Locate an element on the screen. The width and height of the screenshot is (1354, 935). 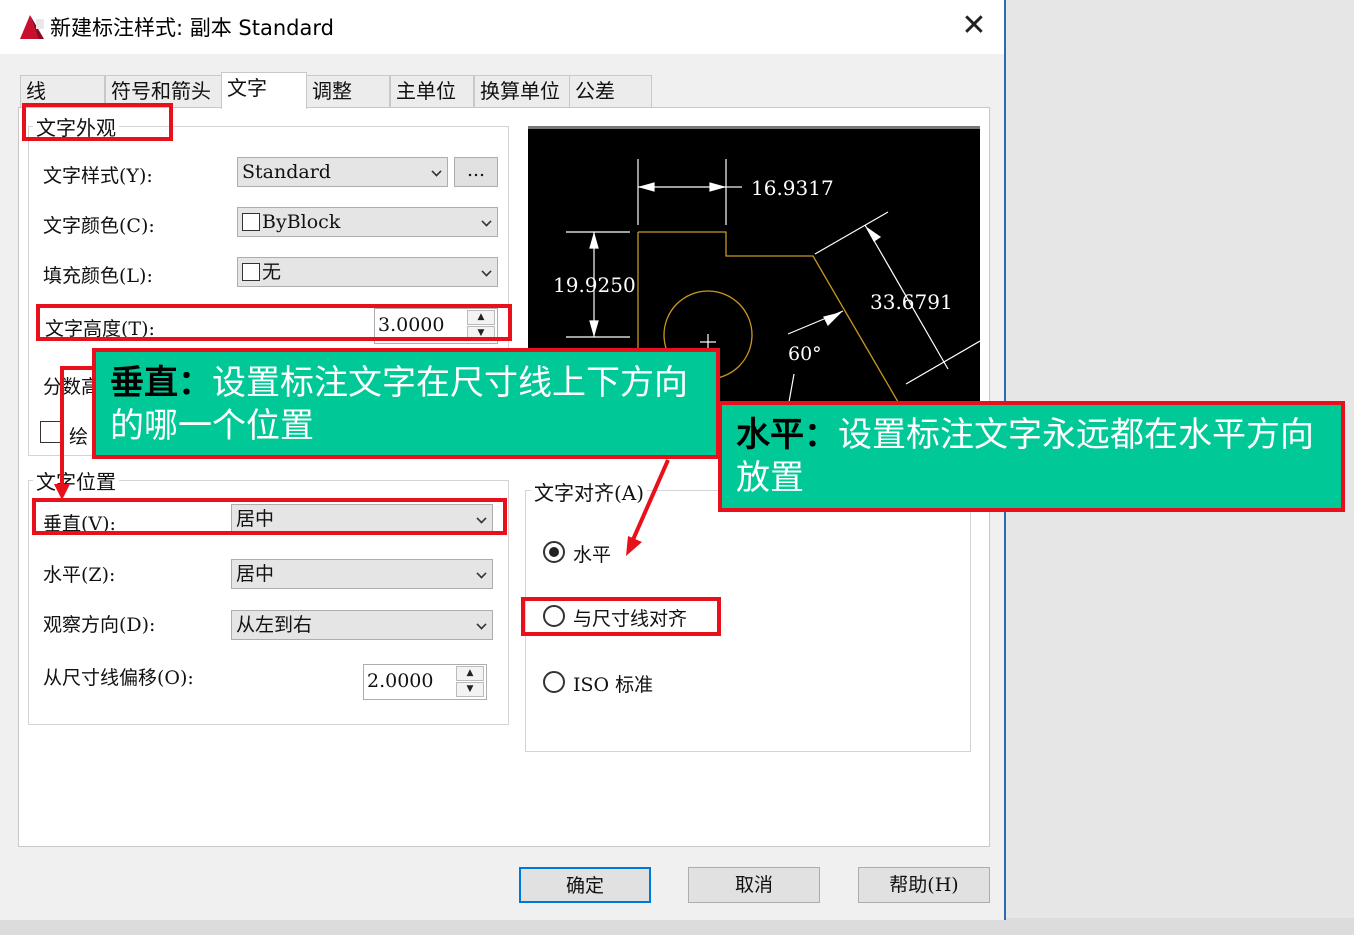
horizontal-callout: 水平：设置标注文字永远都在水平方向放置 is located at coordinates (1031, 456).